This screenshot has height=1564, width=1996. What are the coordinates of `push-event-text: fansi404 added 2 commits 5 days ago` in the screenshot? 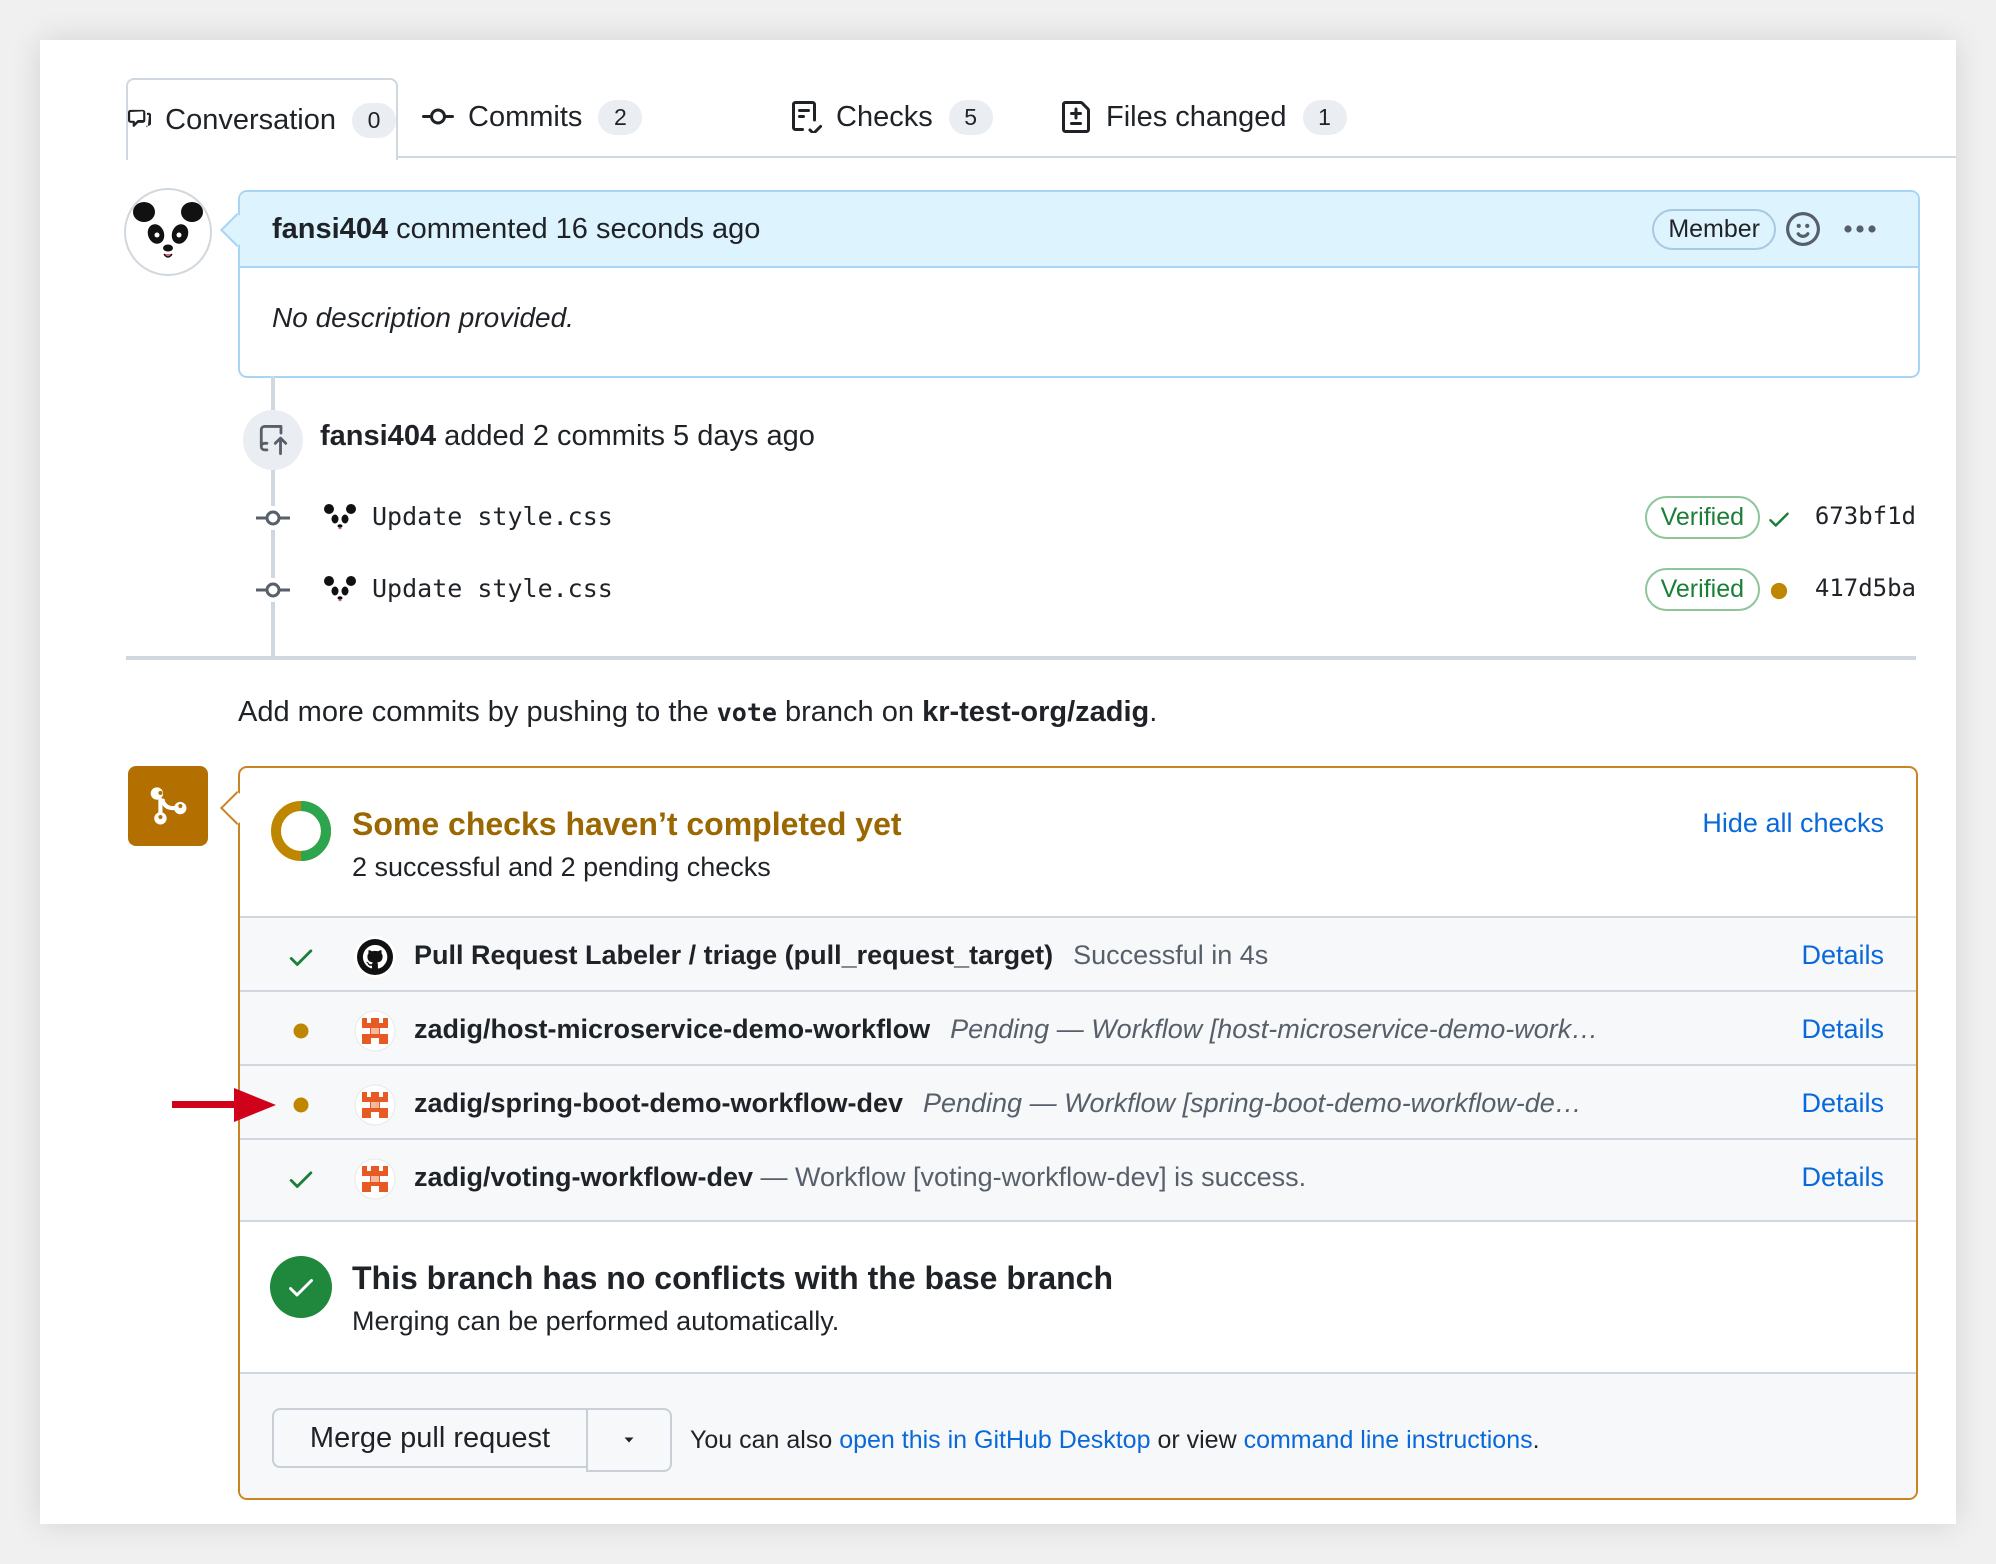 It's located at (567, 436).